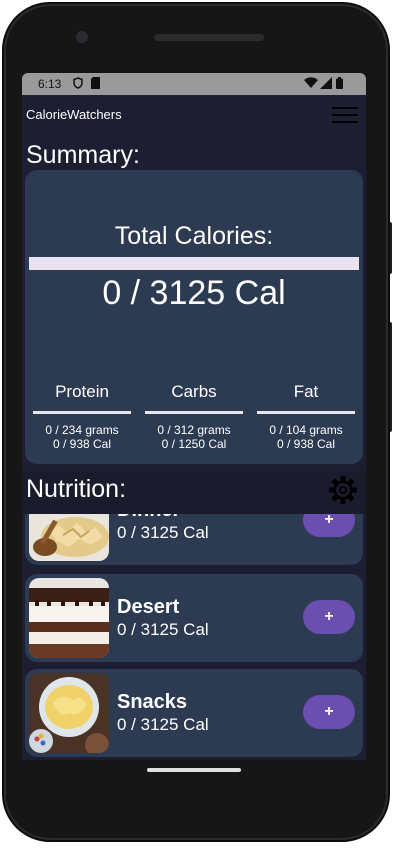 This screenshot has height=848, width=402. I want to click on macro-name: Fat, so click(306, 391).